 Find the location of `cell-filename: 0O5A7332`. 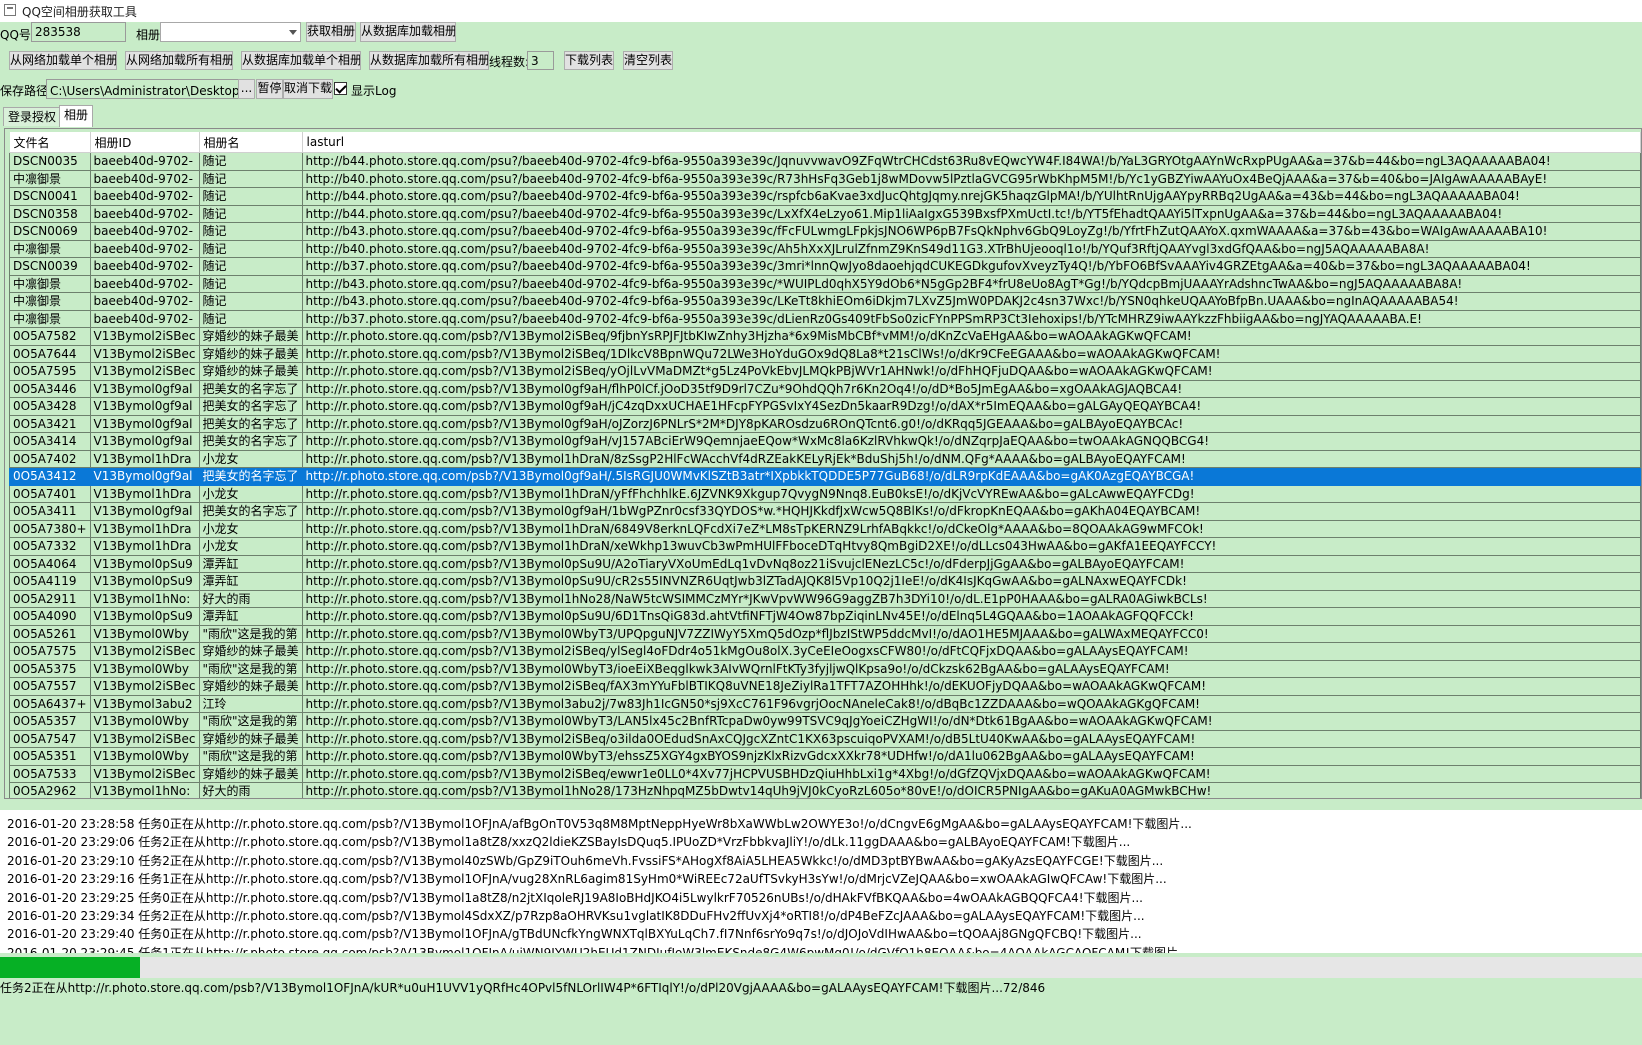

cell-filename: 0O5A7332 is located at coordinates (50, 546).